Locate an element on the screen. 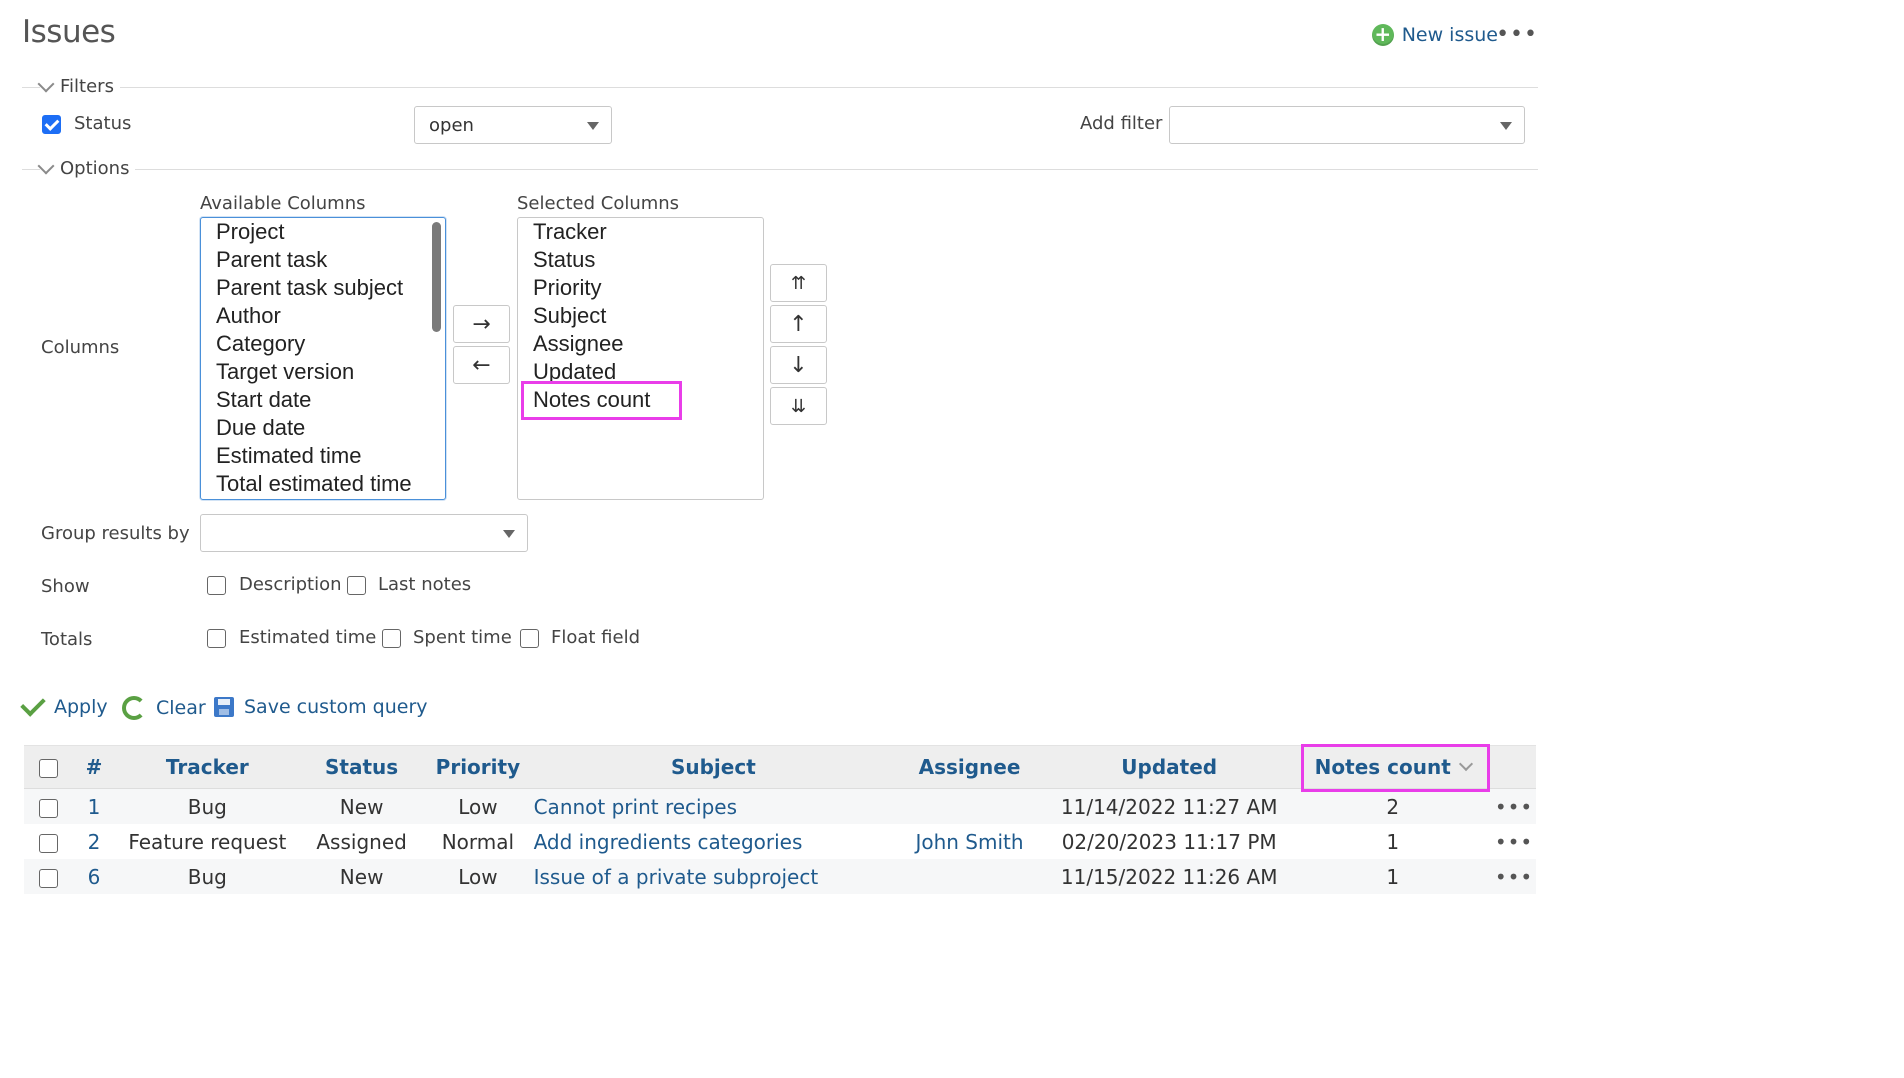  status-operator-select: open is located at coordinates (513, 125).